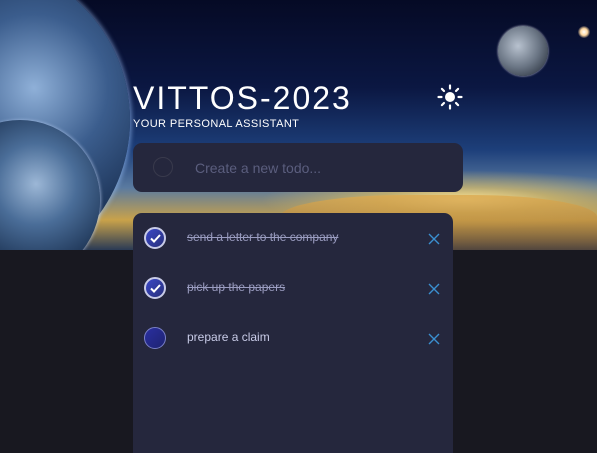 The height and width of the screenshot is (453, 597). I want to click on todo-item: prepare a claim, so click(293, 338).